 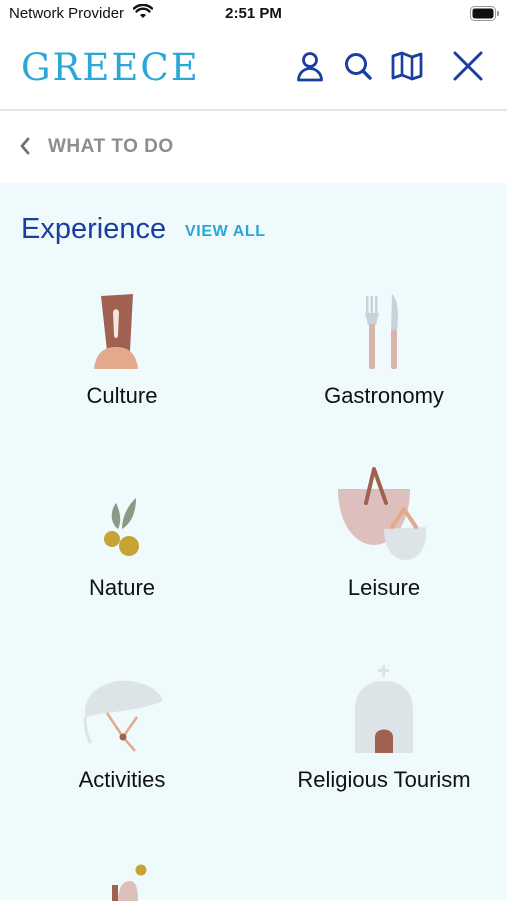 I want to click on religious-tourism-icon, so click(x=384, y=709).